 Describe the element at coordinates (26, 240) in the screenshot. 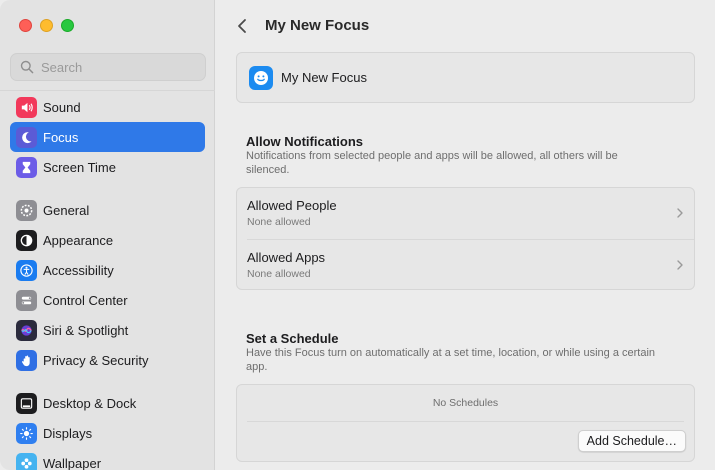

I see `appearance-icon` at that location.